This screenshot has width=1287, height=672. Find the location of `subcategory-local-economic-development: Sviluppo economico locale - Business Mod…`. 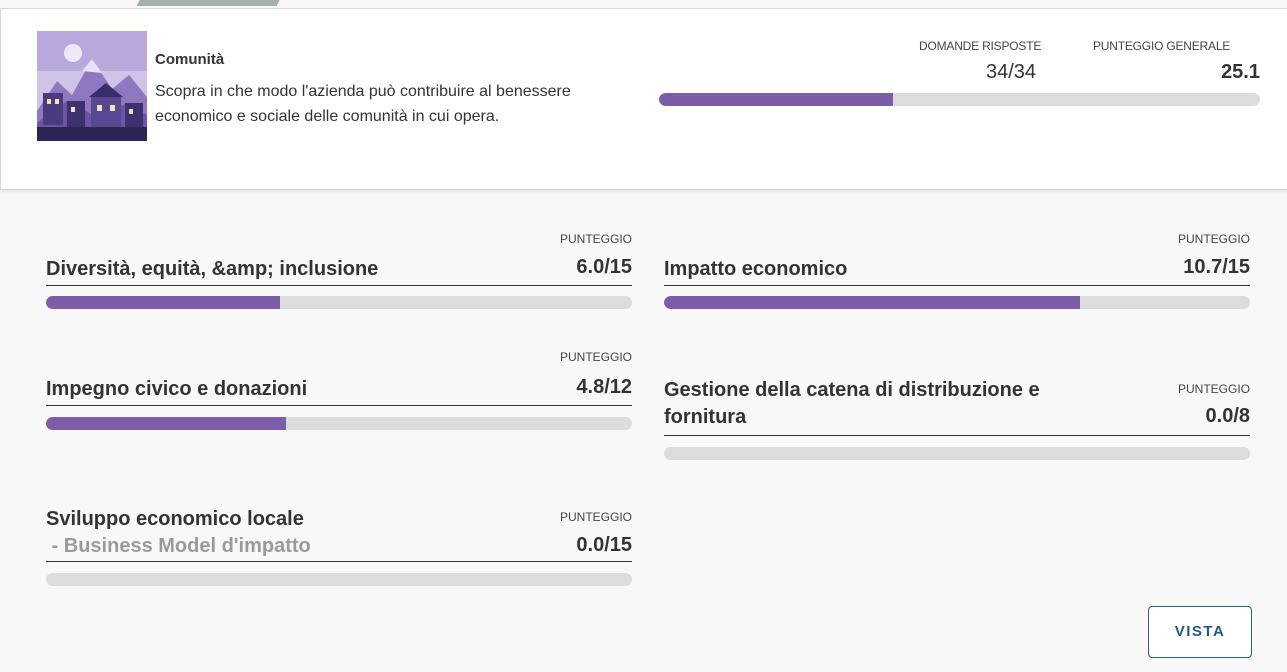

subcategory-local-economic-development: Sviluppo economico locale - Business Mod… is located at coordinates (339, 547).